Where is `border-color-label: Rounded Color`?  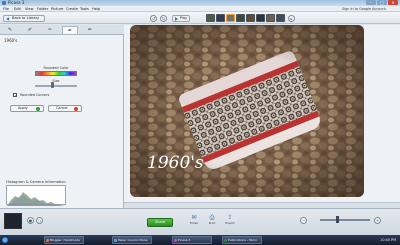
border-color-label: Rounded Color is located at coordinates (56, 68).